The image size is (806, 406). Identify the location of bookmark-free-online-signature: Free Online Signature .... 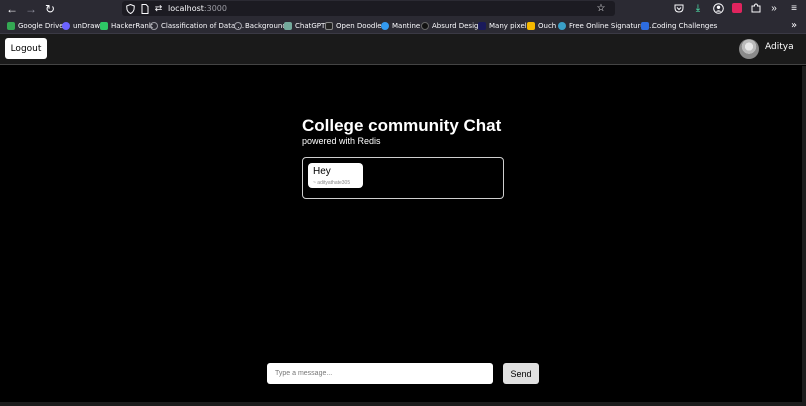
(606, 25).